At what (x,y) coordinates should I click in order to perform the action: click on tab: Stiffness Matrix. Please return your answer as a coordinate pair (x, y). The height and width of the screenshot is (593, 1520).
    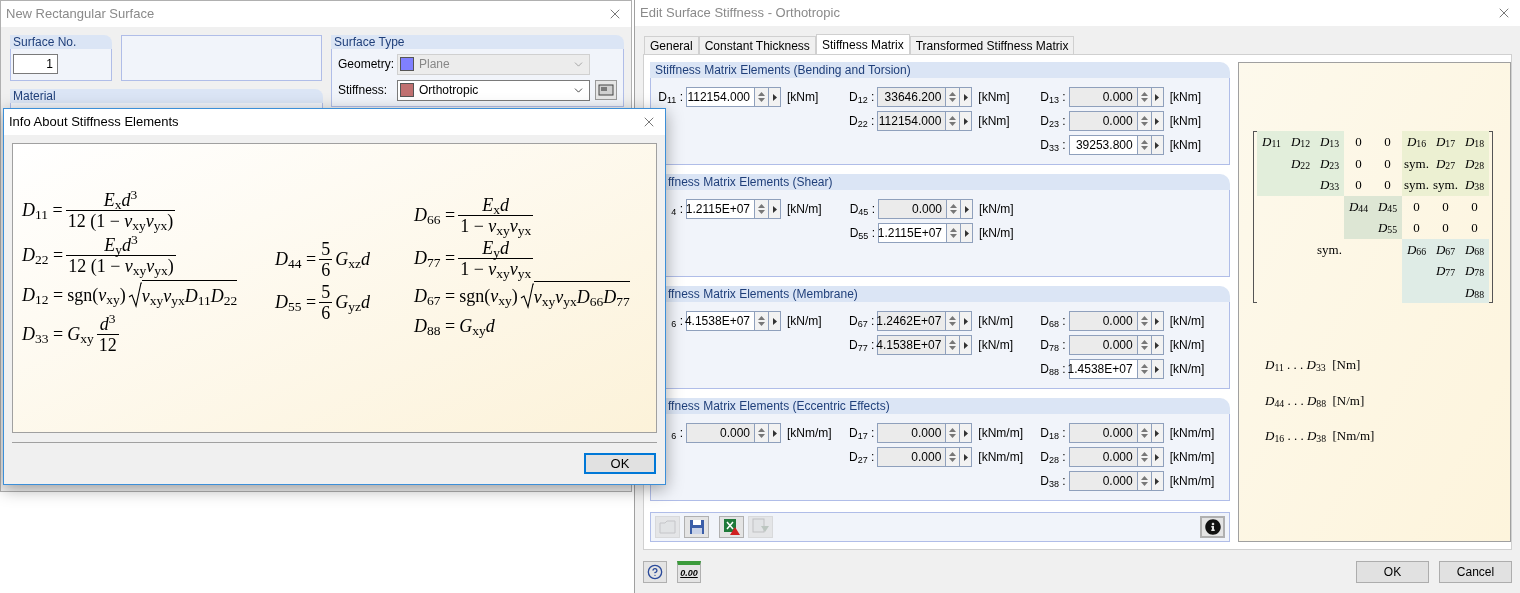
    Looking at the image, I should click on (862, 44).